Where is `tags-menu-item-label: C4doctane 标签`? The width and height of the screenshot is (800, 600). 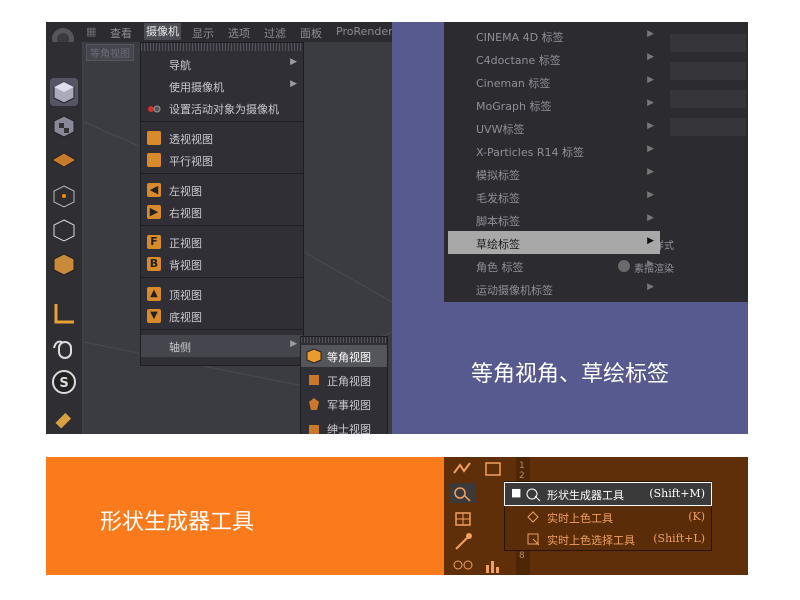
tags-menu-item-label: C4doctane 标签 is located at coordinates (518, 60).